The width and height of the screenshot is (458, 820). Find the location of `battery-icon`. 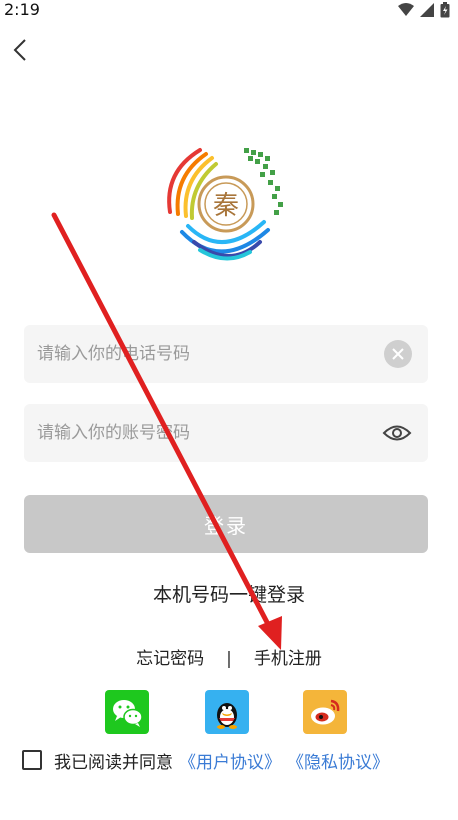

battery-icon is located at coordinates (445, 10).